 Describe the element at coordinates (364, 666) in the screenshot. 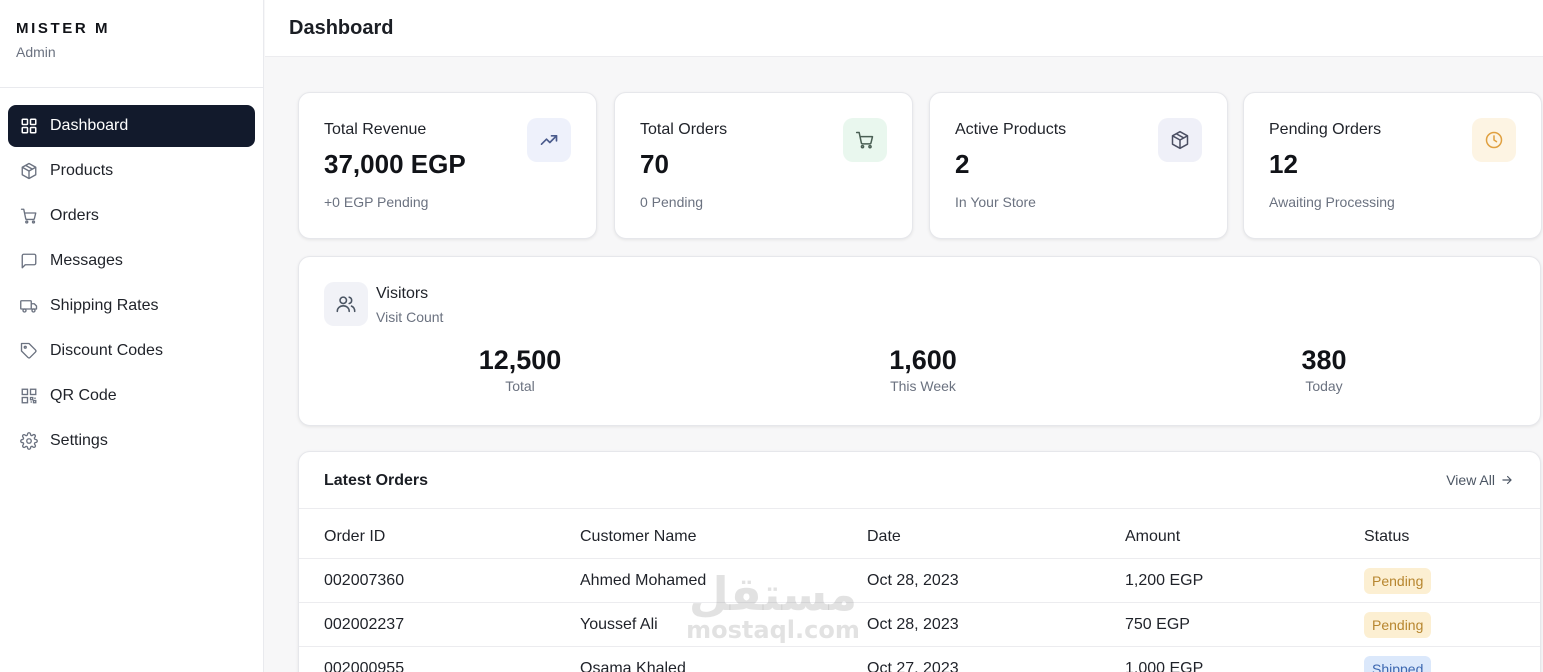

I see `order-id: 002000955` at that location.